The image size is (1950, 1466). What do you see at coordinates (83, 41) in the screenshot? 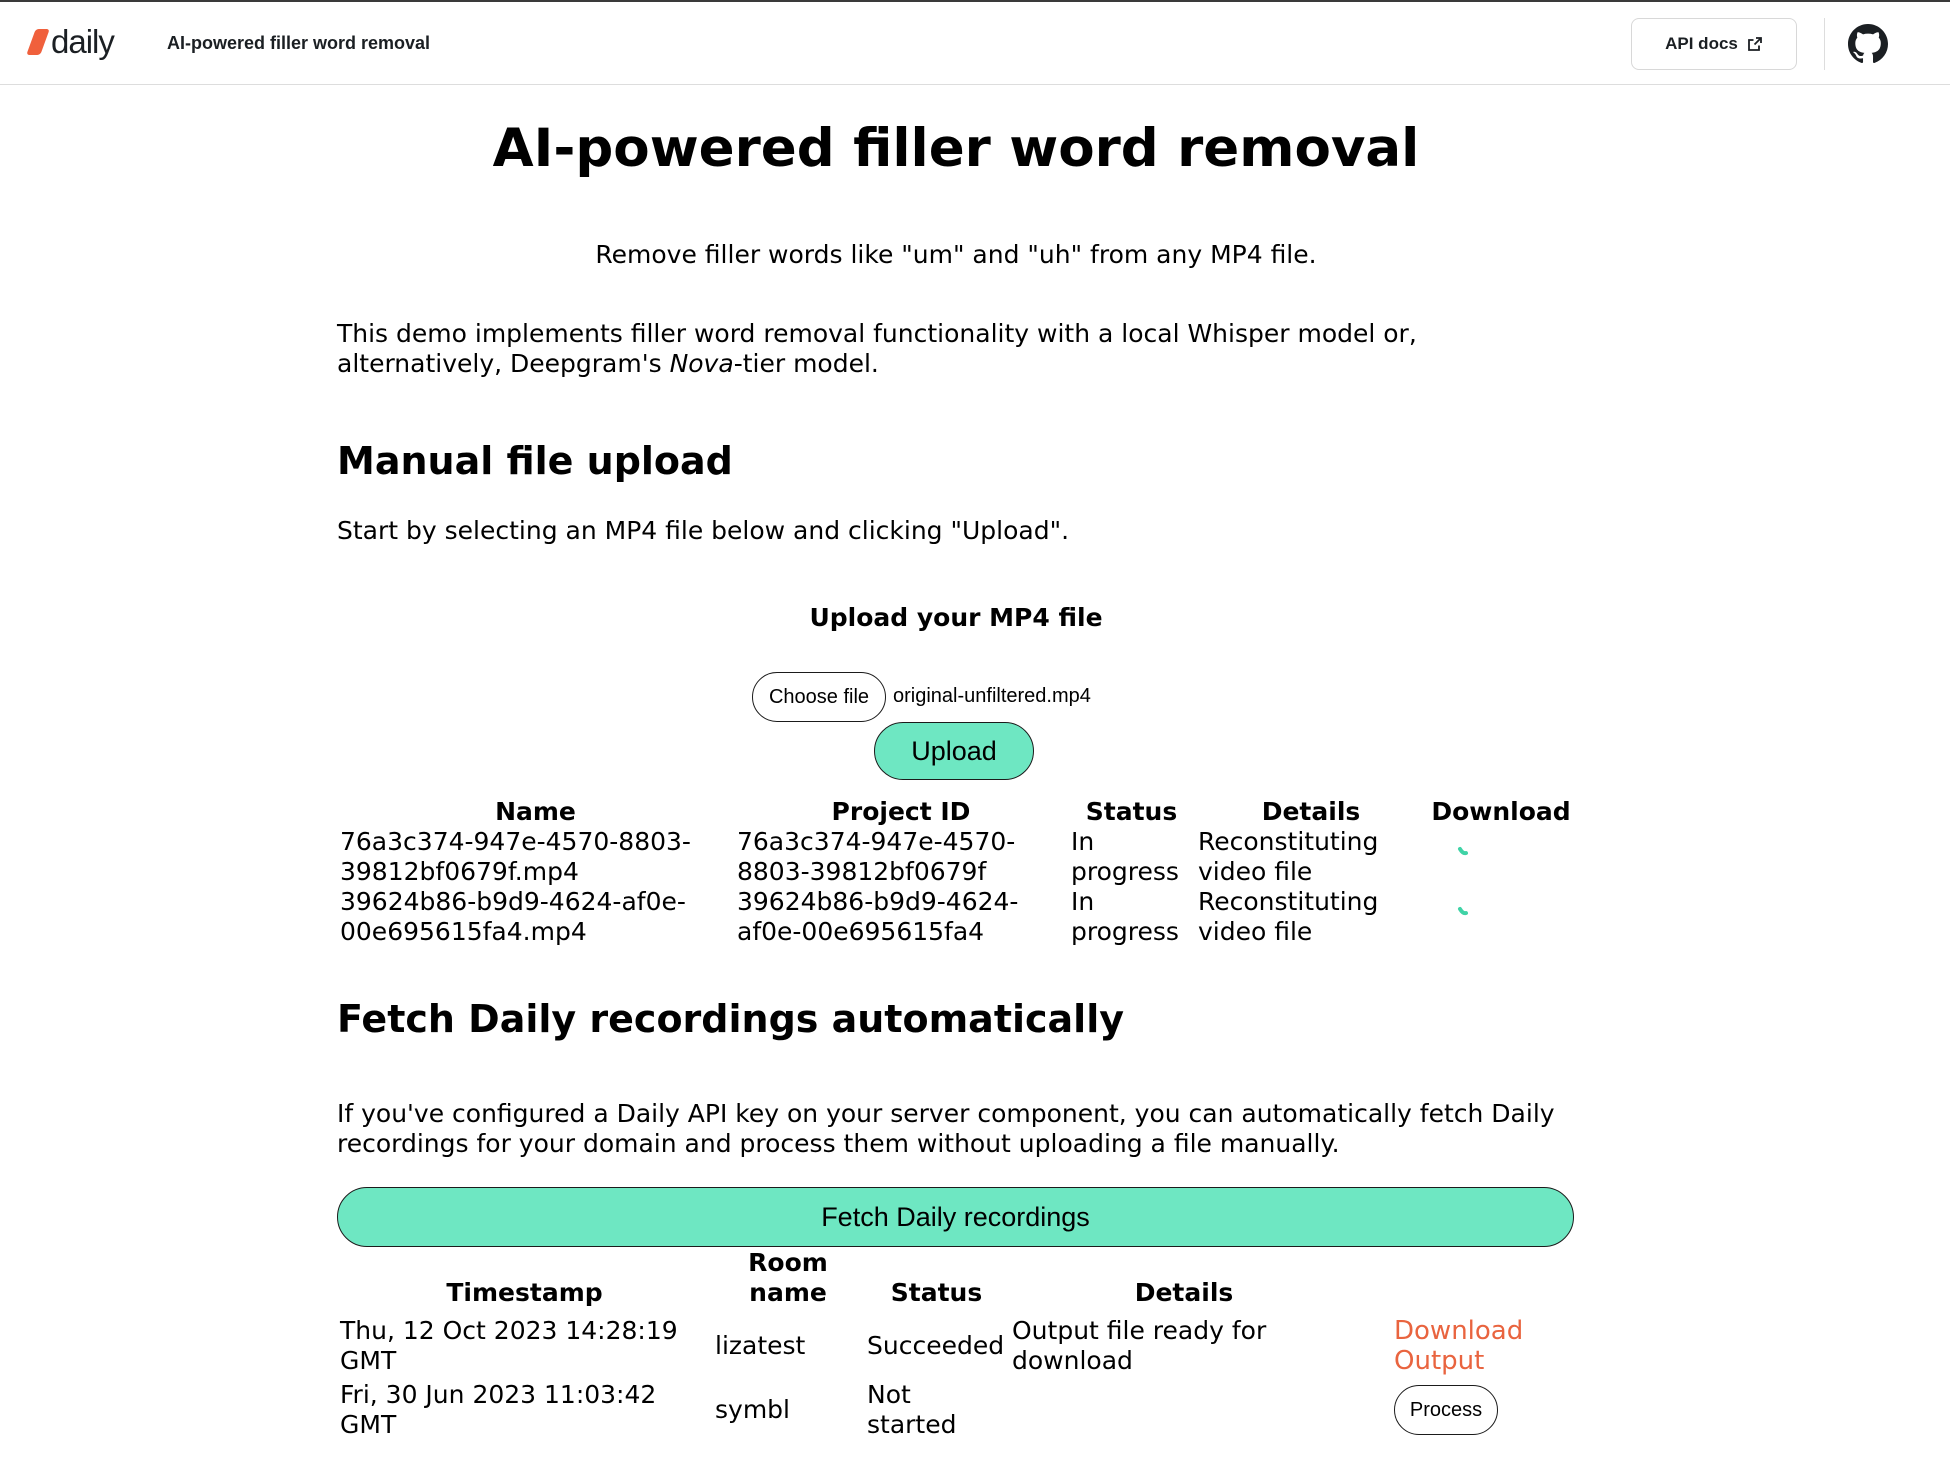
I see `daily-logo-text: daily` at bounding box center [83, 41].